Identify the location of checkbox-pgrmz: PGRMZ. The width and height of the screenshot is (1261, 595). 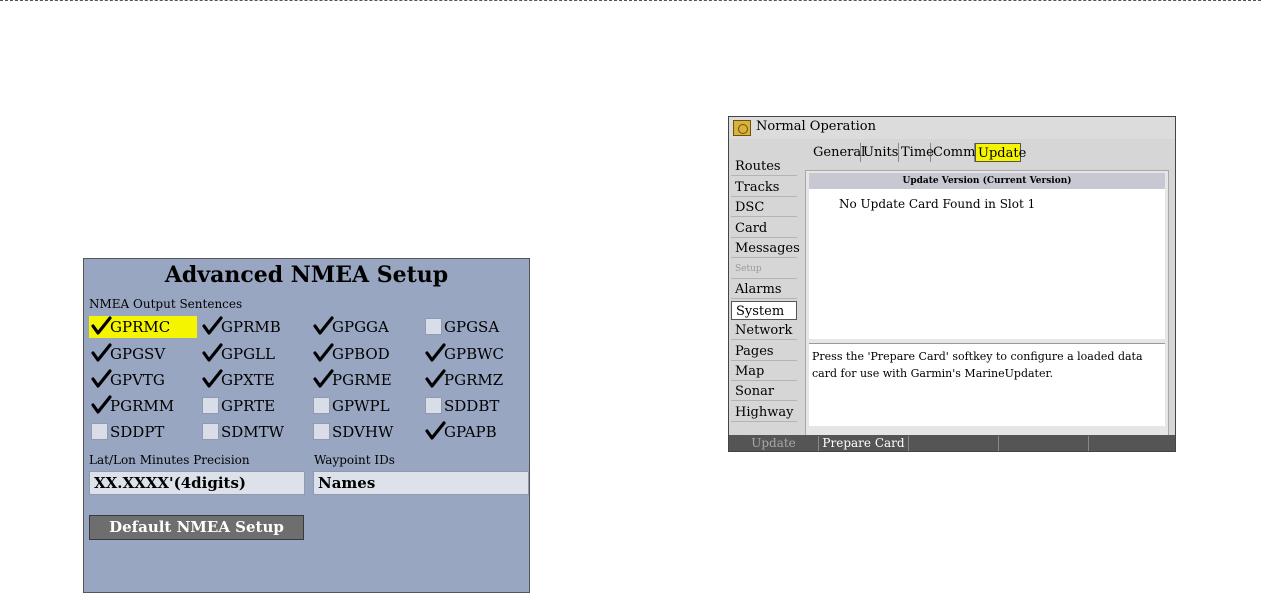
(477, 380).